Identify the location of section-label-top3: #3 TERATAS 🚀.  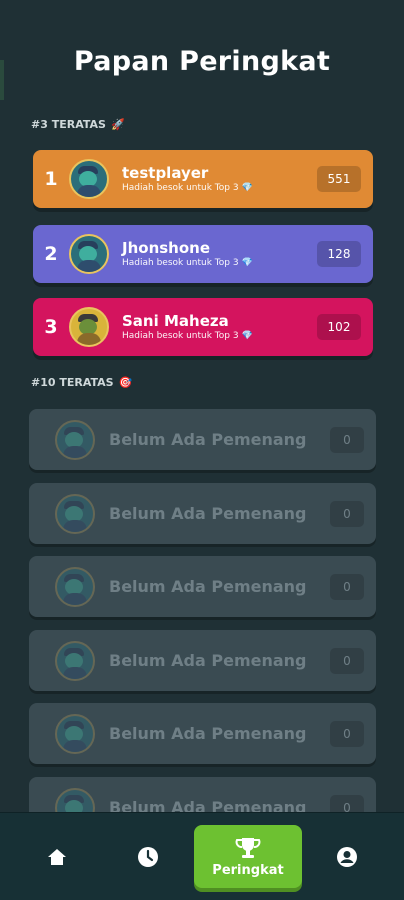
(78, 124).